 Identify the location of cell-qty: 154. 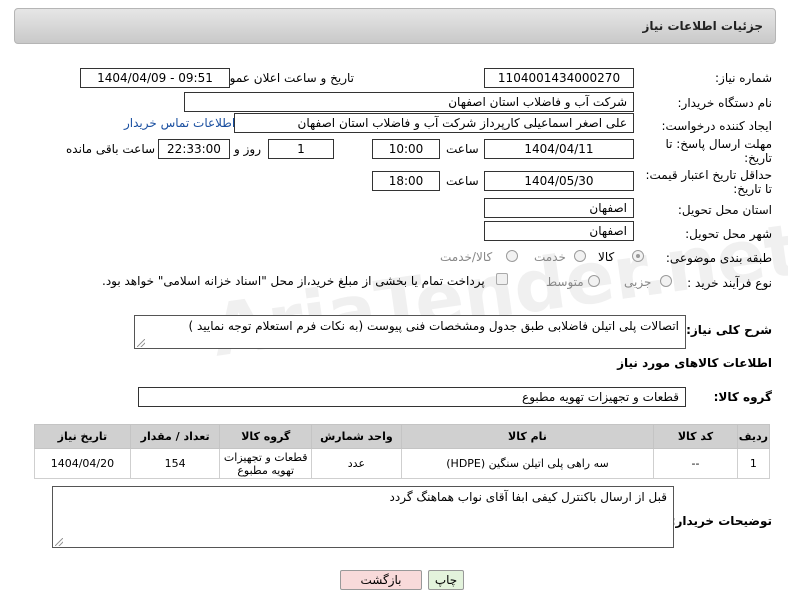
(175, 463).